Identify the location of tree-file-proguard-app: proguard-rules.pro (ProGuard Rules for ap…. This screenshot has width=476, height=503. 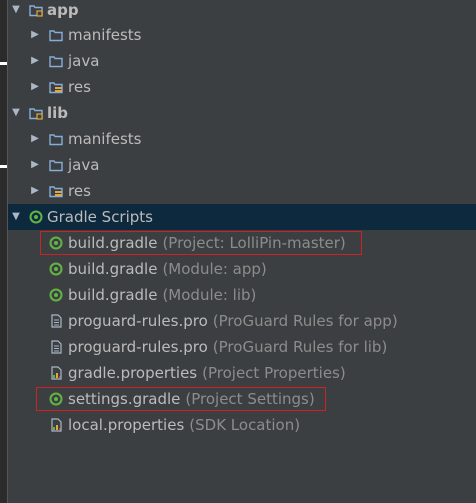
(242, 321).